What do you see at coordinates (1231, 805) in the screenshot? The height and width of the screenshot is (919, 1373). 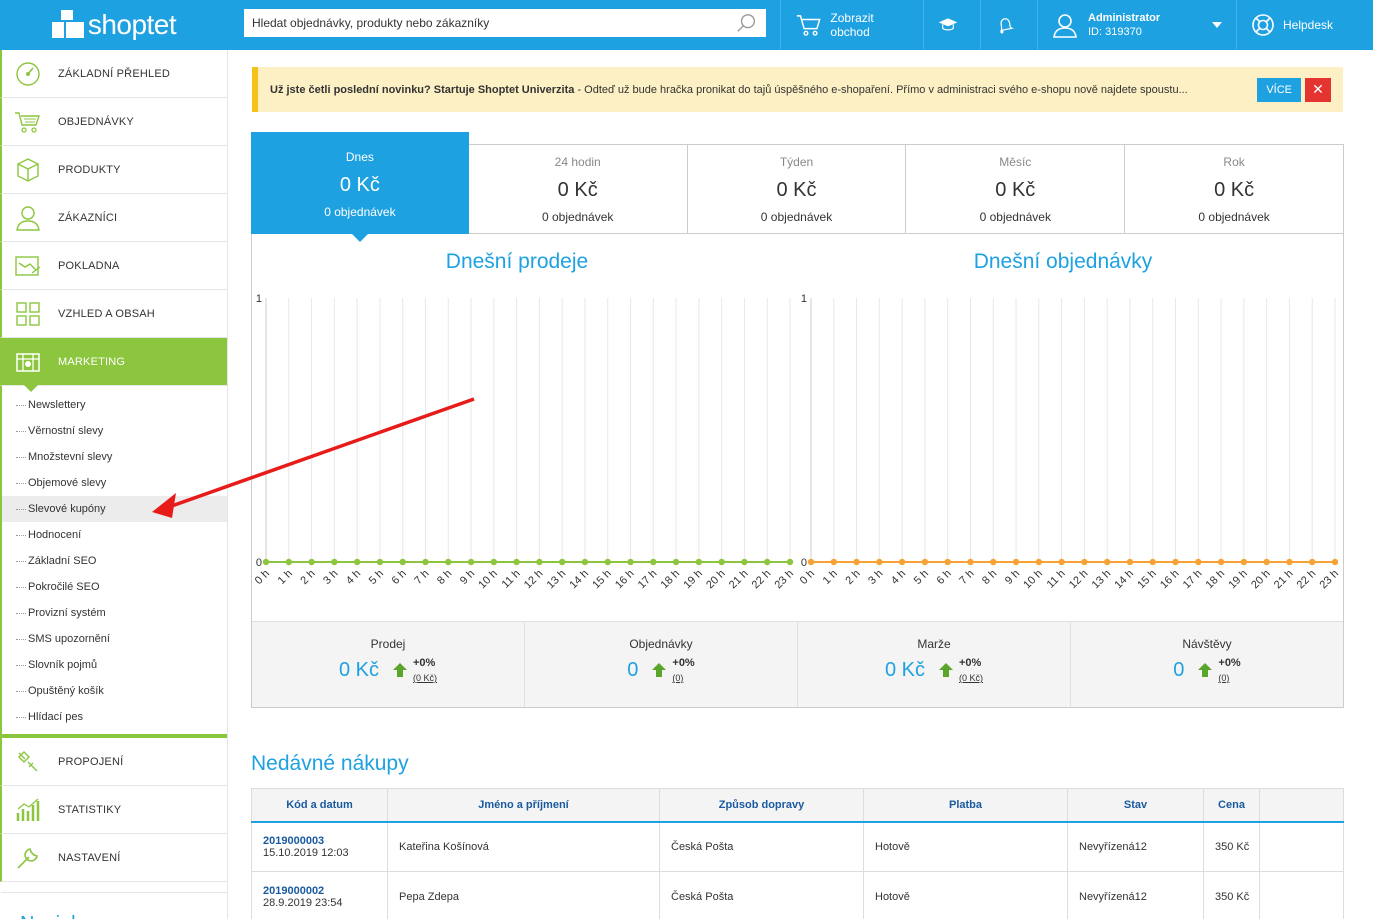 I see `col-price: Cena` at bounding box center [1231, 805].